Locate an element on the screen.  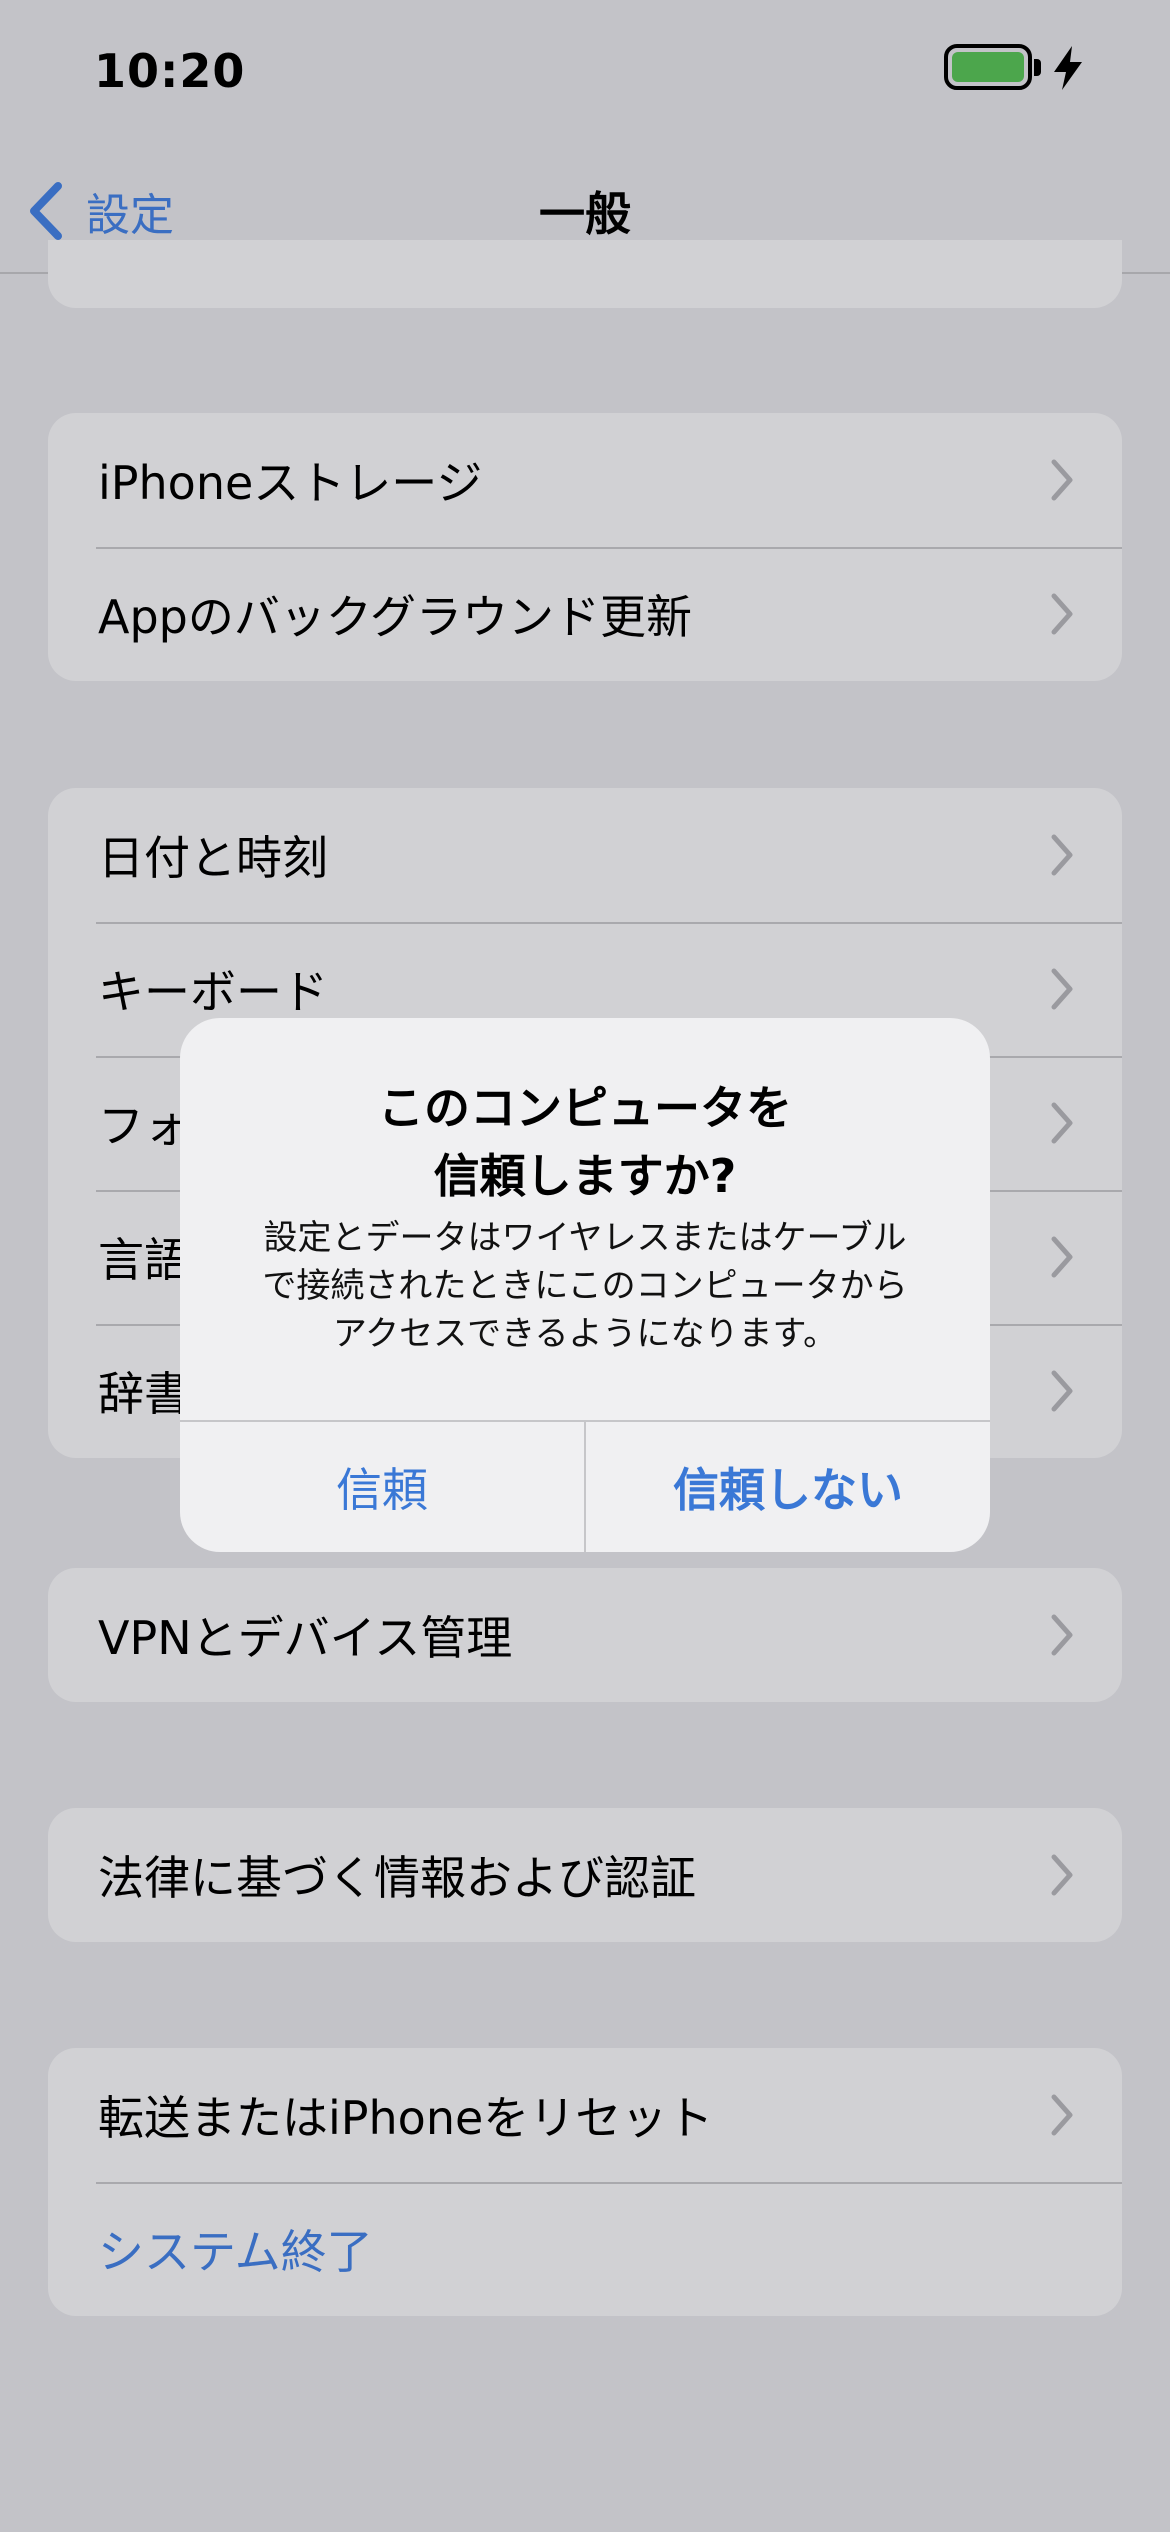
trust-button: 信頼 is located at coordinates (382, 1487).